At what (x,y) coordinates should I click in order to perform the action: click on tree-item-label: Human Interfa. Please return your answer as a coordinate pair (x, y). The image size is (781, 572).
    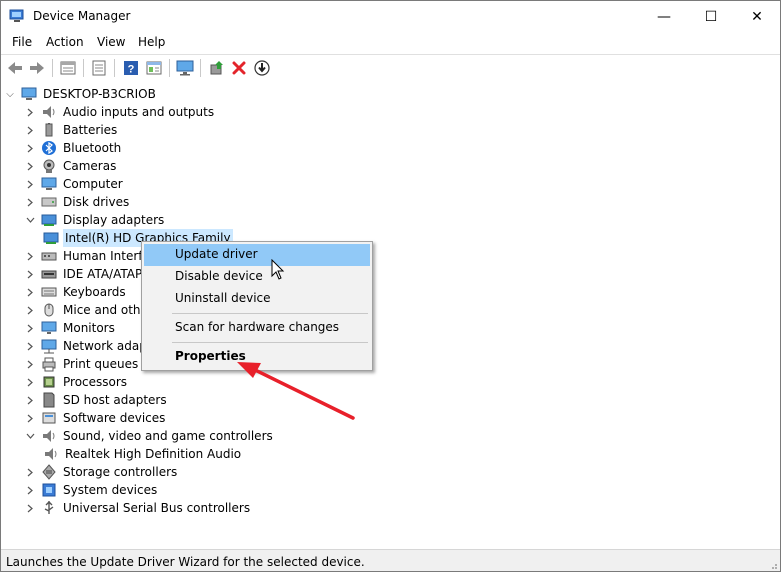
    Looking at the image, I should click on (106, 256).